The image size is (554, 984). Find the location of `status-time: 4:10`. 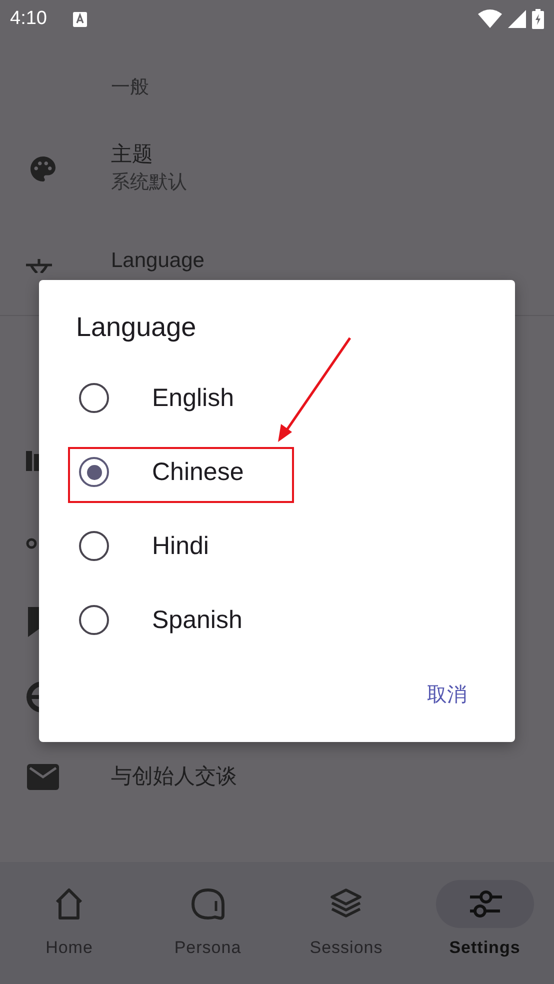

status-time: 4:10 is located at coordinates (28, 19).